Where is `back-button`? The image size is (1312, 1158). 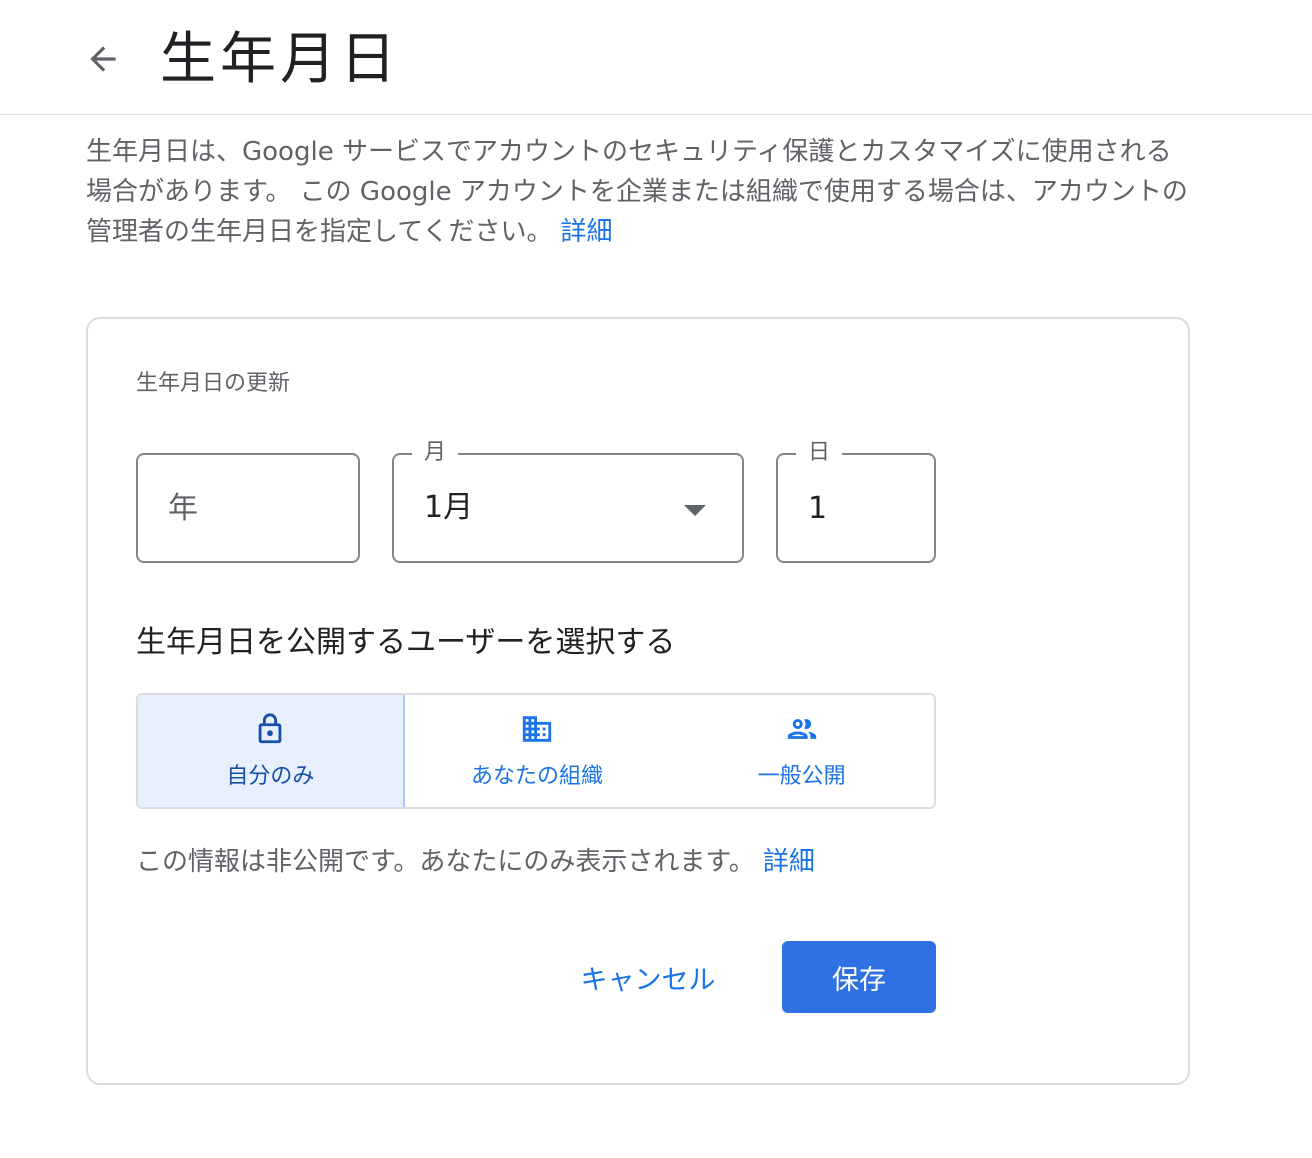 back-button is located at coordinates (103, 61).